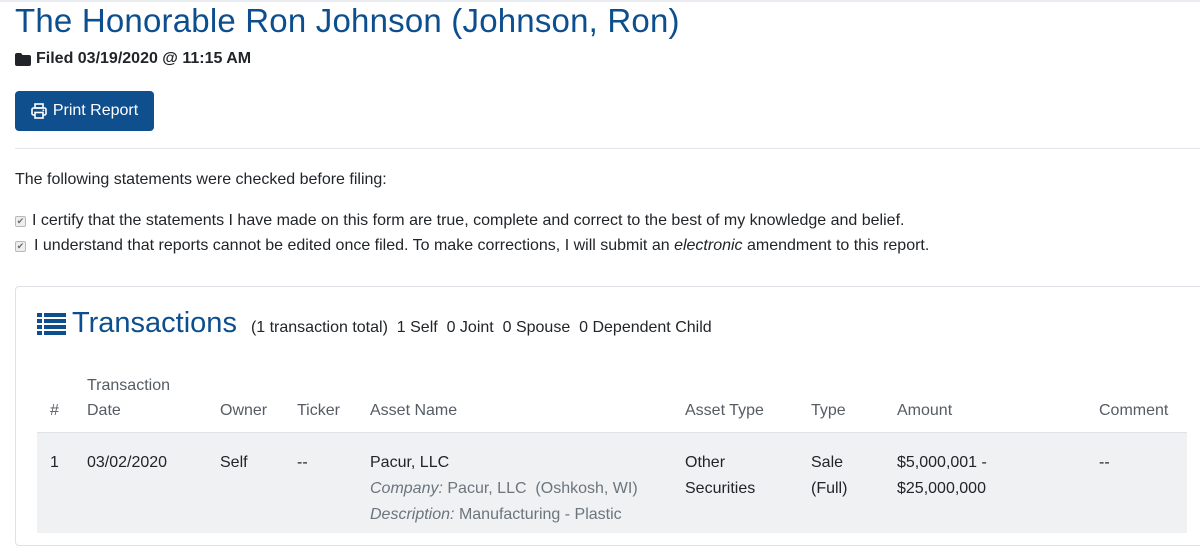  What do you see at coordinates (414, 410) in the screenshot?
I see `col-header-asset-name: Asset Name` at bounding box center [414, 410].